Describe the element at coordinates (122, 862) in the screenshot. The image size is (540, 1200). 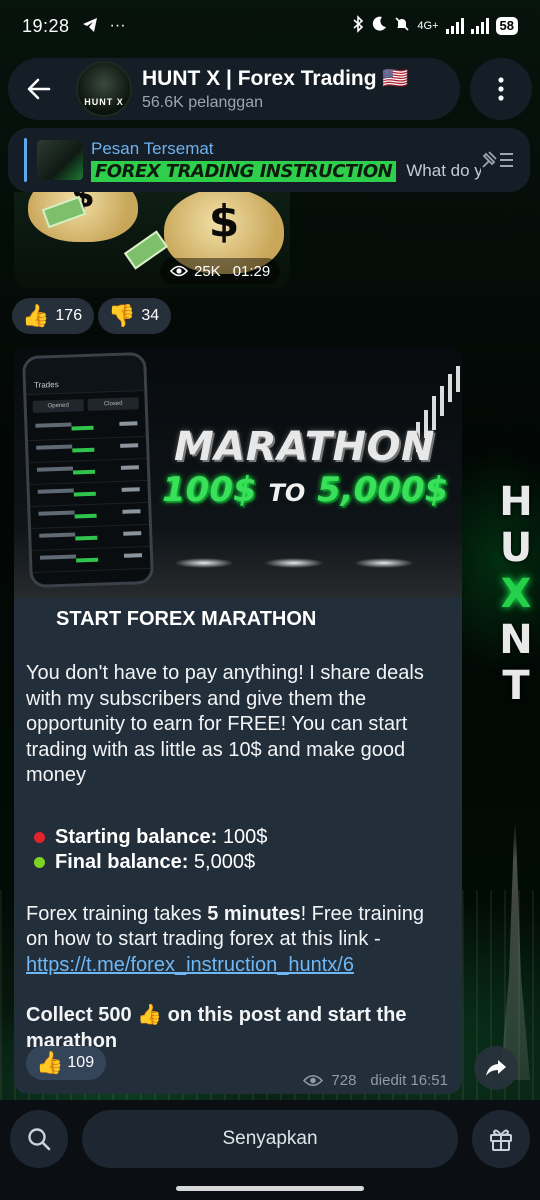
I see `final-balance-label: Final balance:` at that location.